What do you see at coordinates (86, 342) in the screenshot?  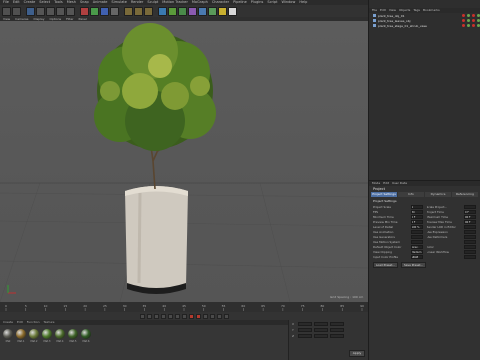 I see `material-item: Mat.6` at bounding box center [86, 342].